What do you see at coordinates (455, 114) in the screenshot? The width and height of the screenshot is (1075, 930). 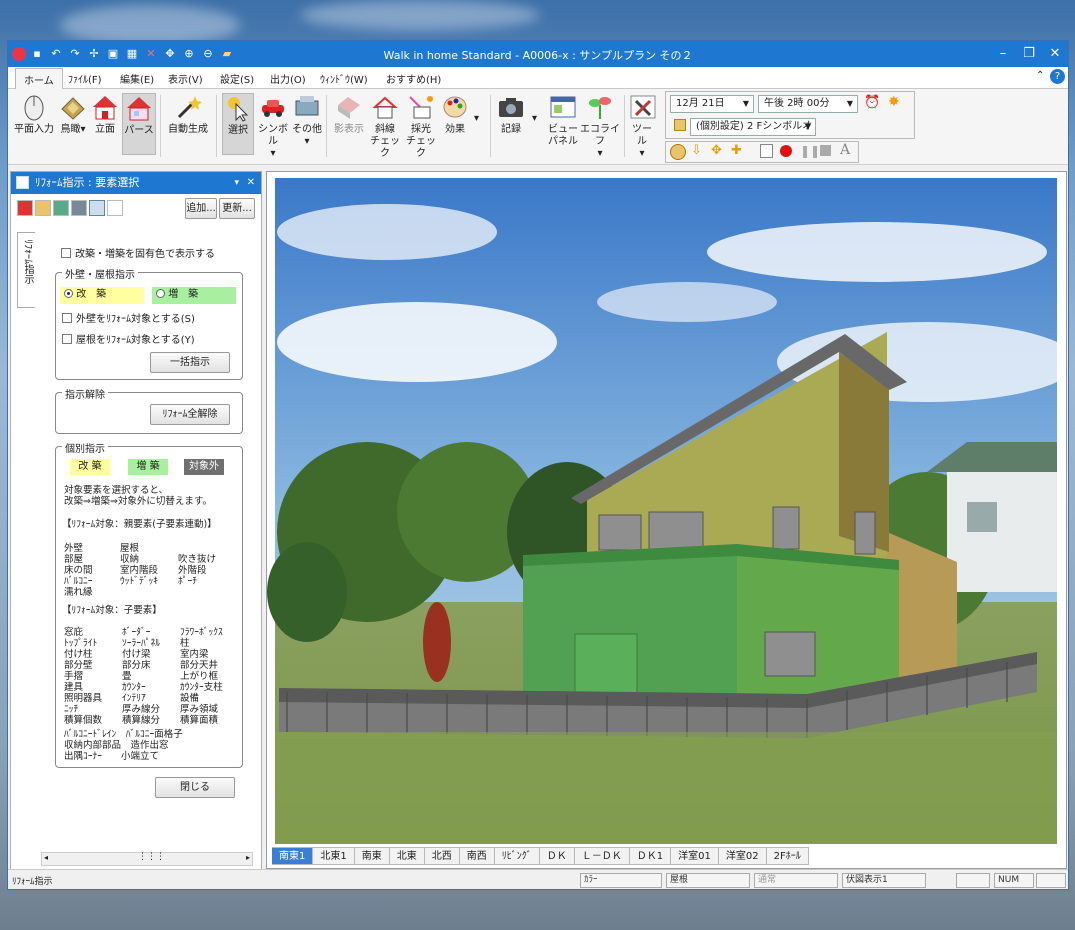 I see `effect-button: 効果` at bounding box center [455, 114].